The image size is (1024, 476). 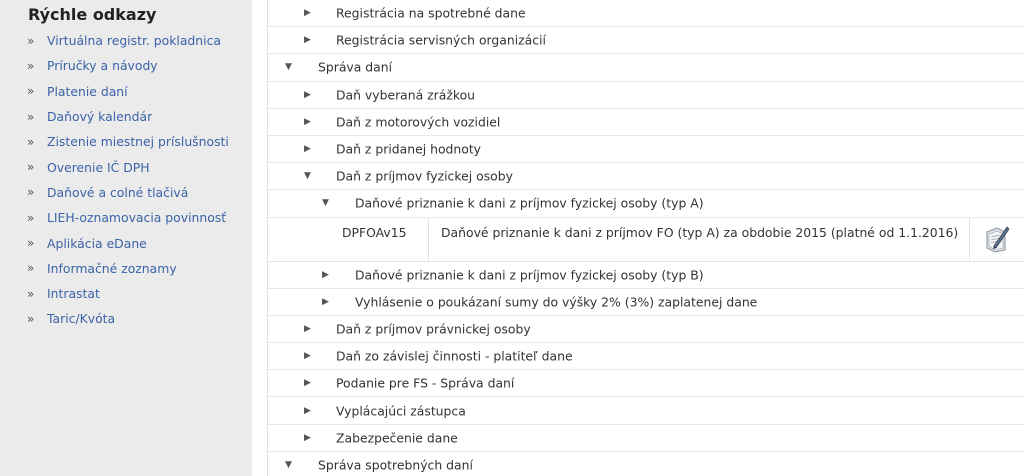 I want to click on quick-link-label: Zistenie miestnej príslušnosti, so click(x=138, y=142).